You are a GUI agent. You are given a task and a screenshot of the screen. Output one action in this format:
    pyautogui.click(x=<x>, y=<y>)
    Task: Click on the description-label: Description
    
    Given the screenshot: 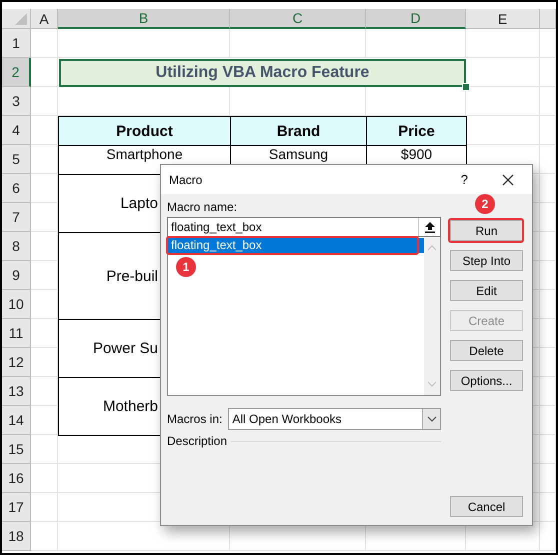 What is the action you would take?
    pyautogui.click(x=197, y=441)
    